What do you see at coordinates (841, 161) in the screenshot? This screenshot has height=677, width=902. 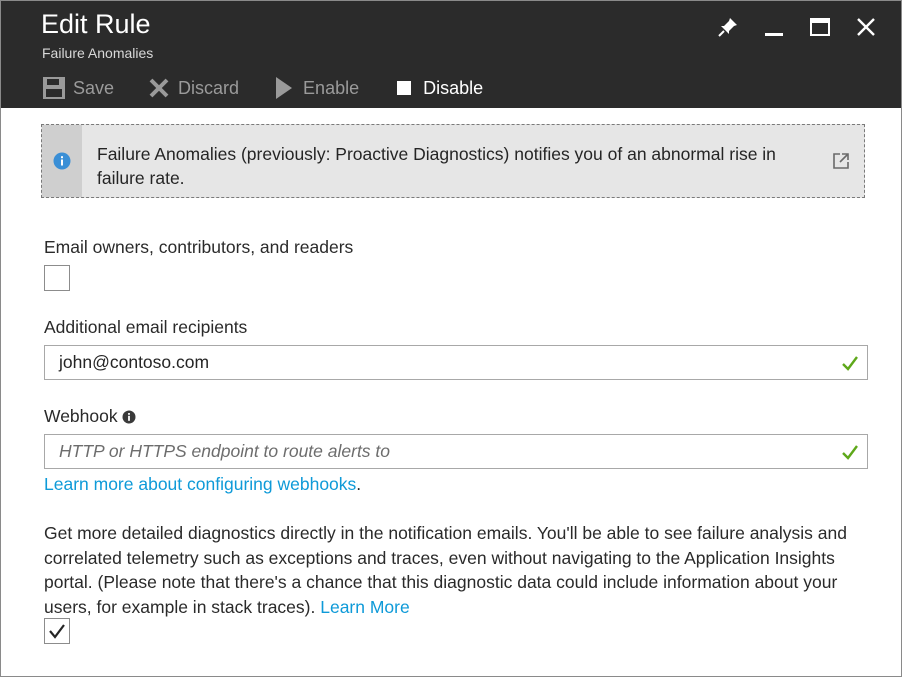 I see `external-link-icon` at bounding box center [841, 161].